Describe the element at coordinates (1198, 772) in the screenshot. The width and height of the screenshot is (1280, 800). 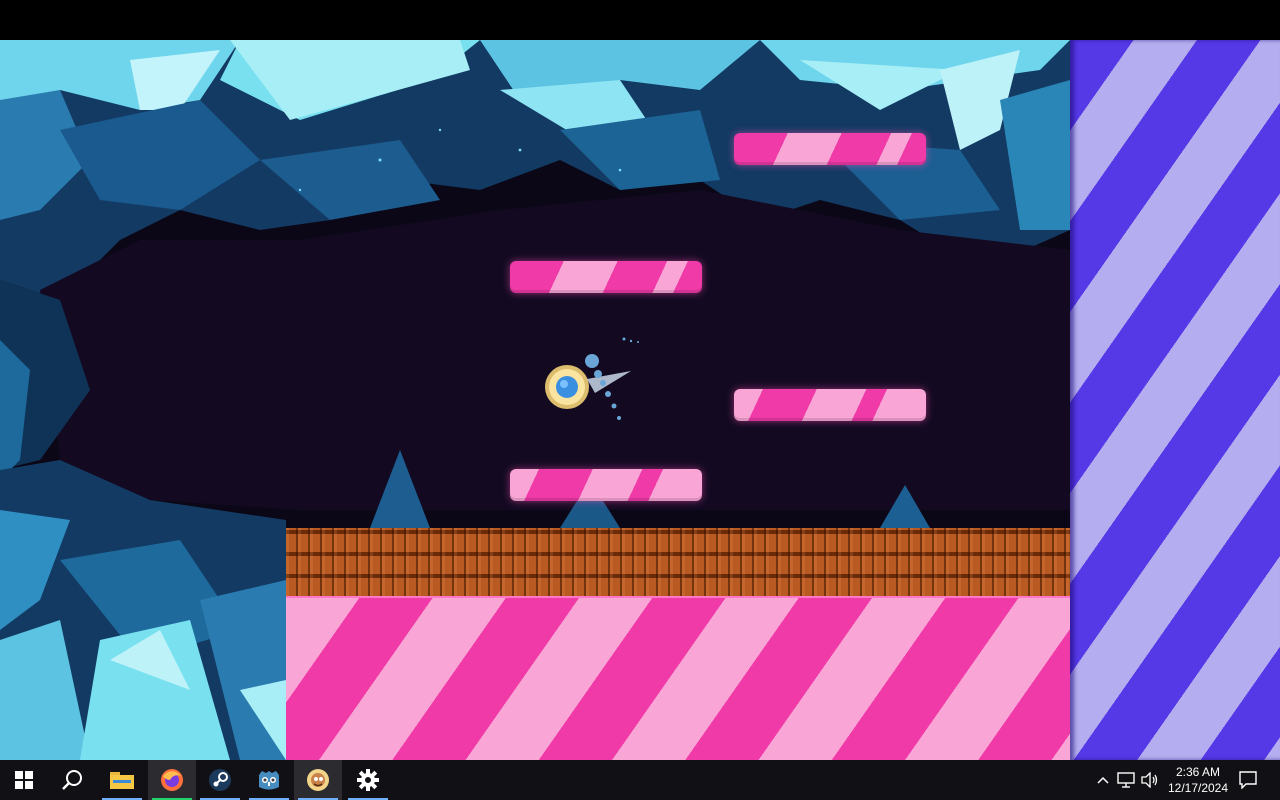
I see `clock-time: 2:36 AM` at that location.